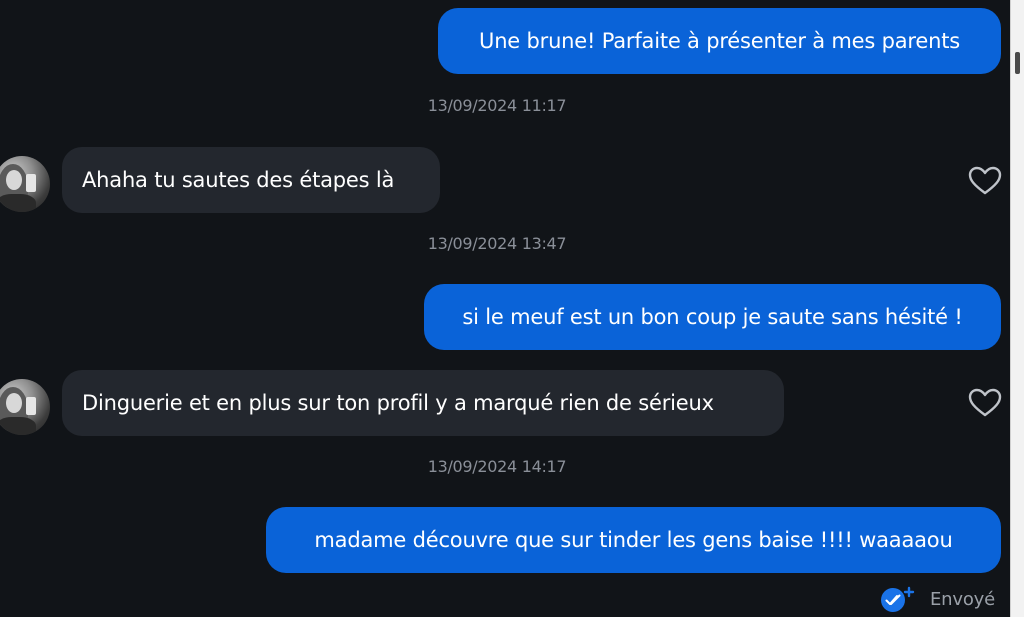 This screenshot has height=617, width=1024. I want to click on received-message-bubble: Ahaha tu sautes des étapes là, so click(251, 180).